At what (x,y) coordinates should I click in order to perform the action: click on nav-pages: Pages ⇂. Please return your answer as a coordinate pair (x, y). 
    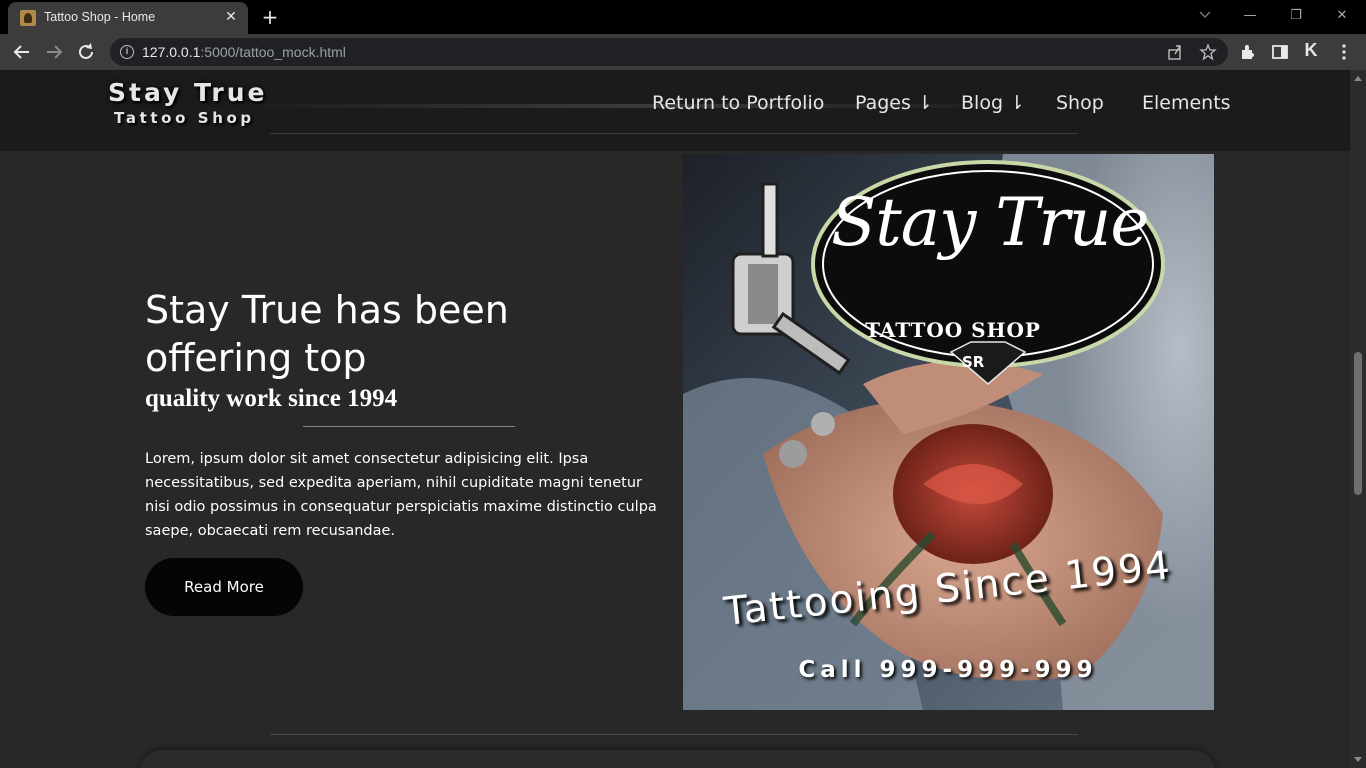
    Looking at the image, I should click on (894, 103).